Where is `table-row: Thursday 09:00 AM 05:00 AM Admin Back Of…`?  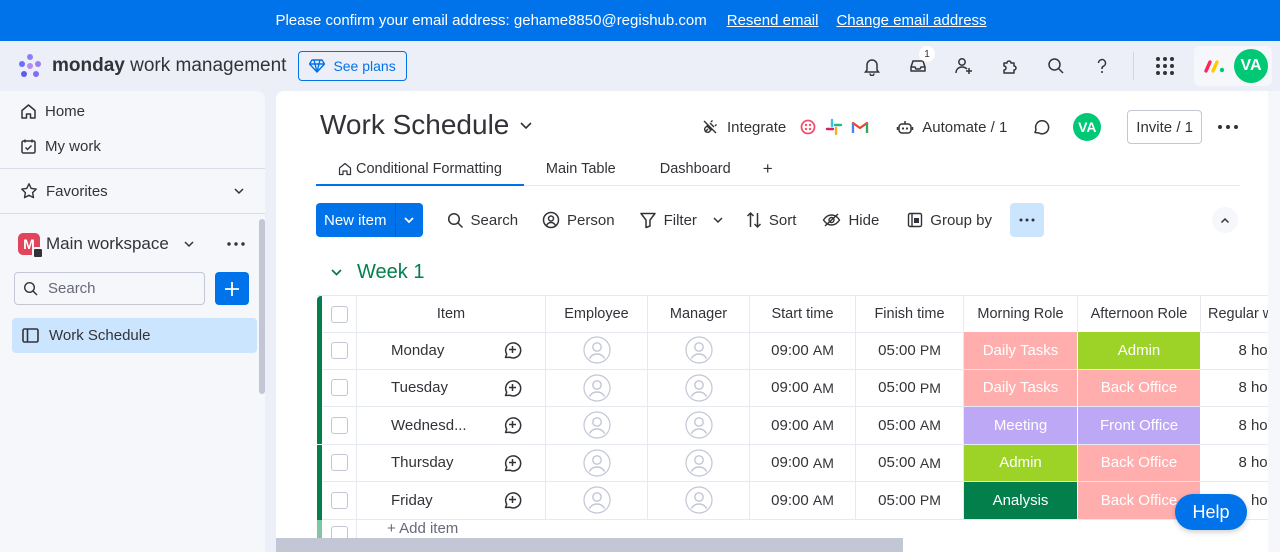
table-row: Thursday 09:00 AM 05:00 AM Admin Back Of… is located at coordinates (798, 463).